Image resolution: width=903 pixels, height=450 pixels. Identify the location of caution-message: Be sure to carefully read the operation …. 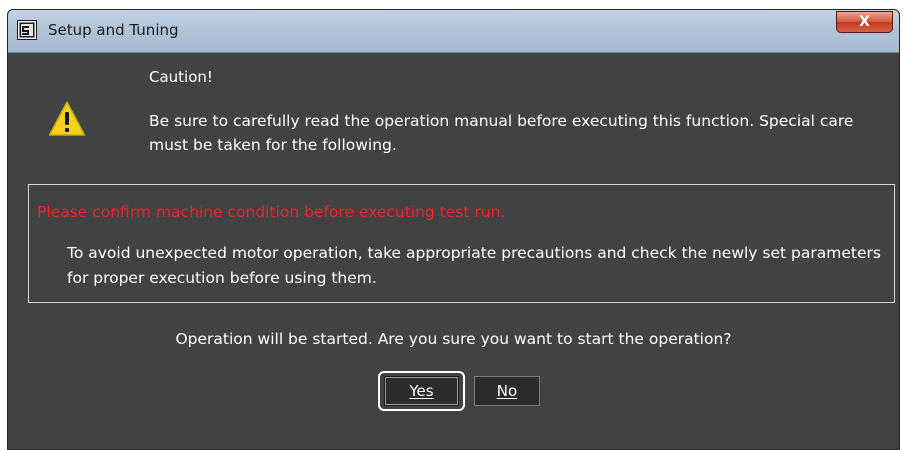
(501, 133).